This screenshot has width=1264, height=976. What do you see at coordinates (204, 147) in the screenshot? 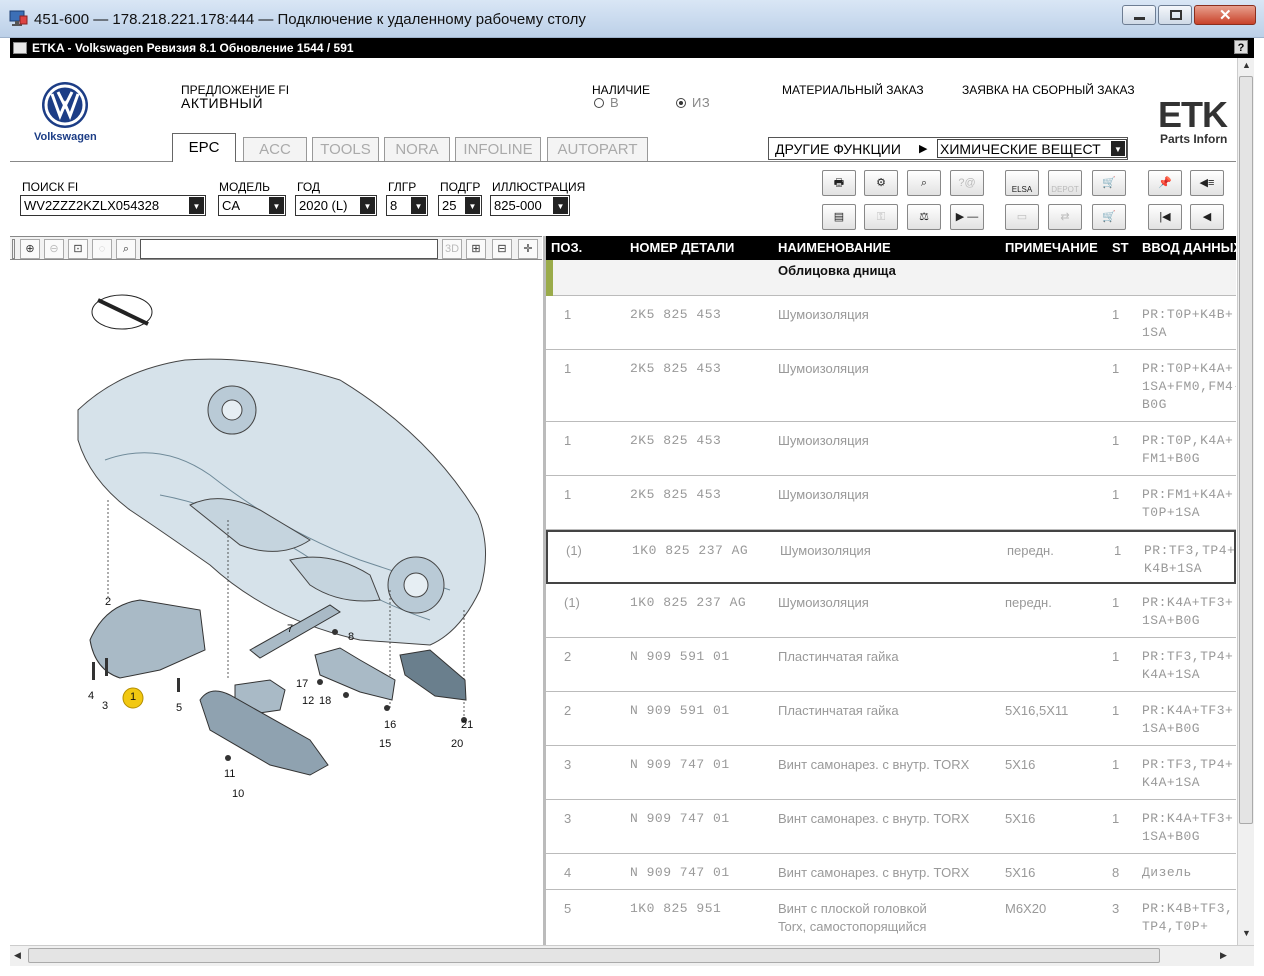
I see `tab-epc: EPC` at bounding box center [204, 147].